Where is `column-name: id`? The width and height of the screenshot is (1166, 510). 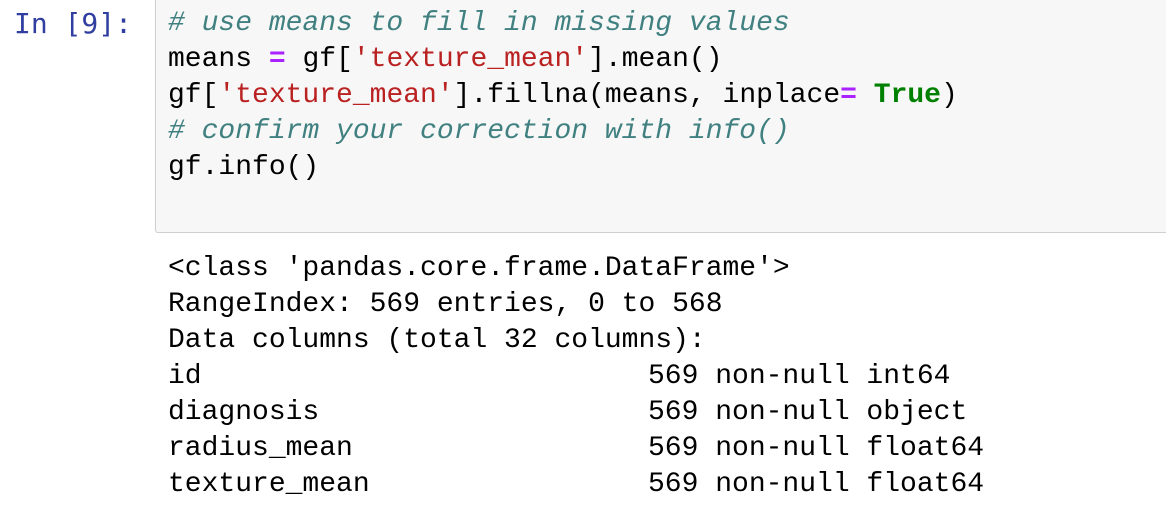
column-name: id is located at coordinates (185, 376).